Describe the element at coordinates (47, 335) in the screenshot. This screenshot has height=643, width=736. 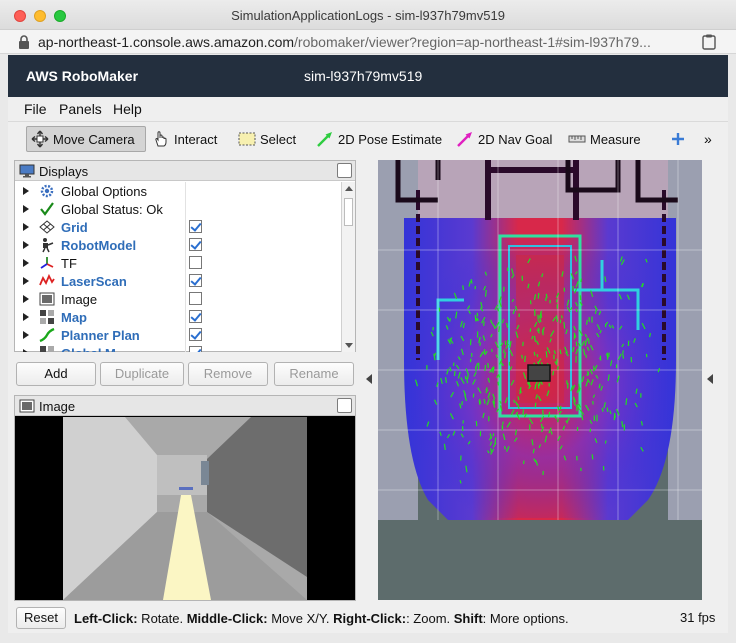
I see `path-icon` at that location.